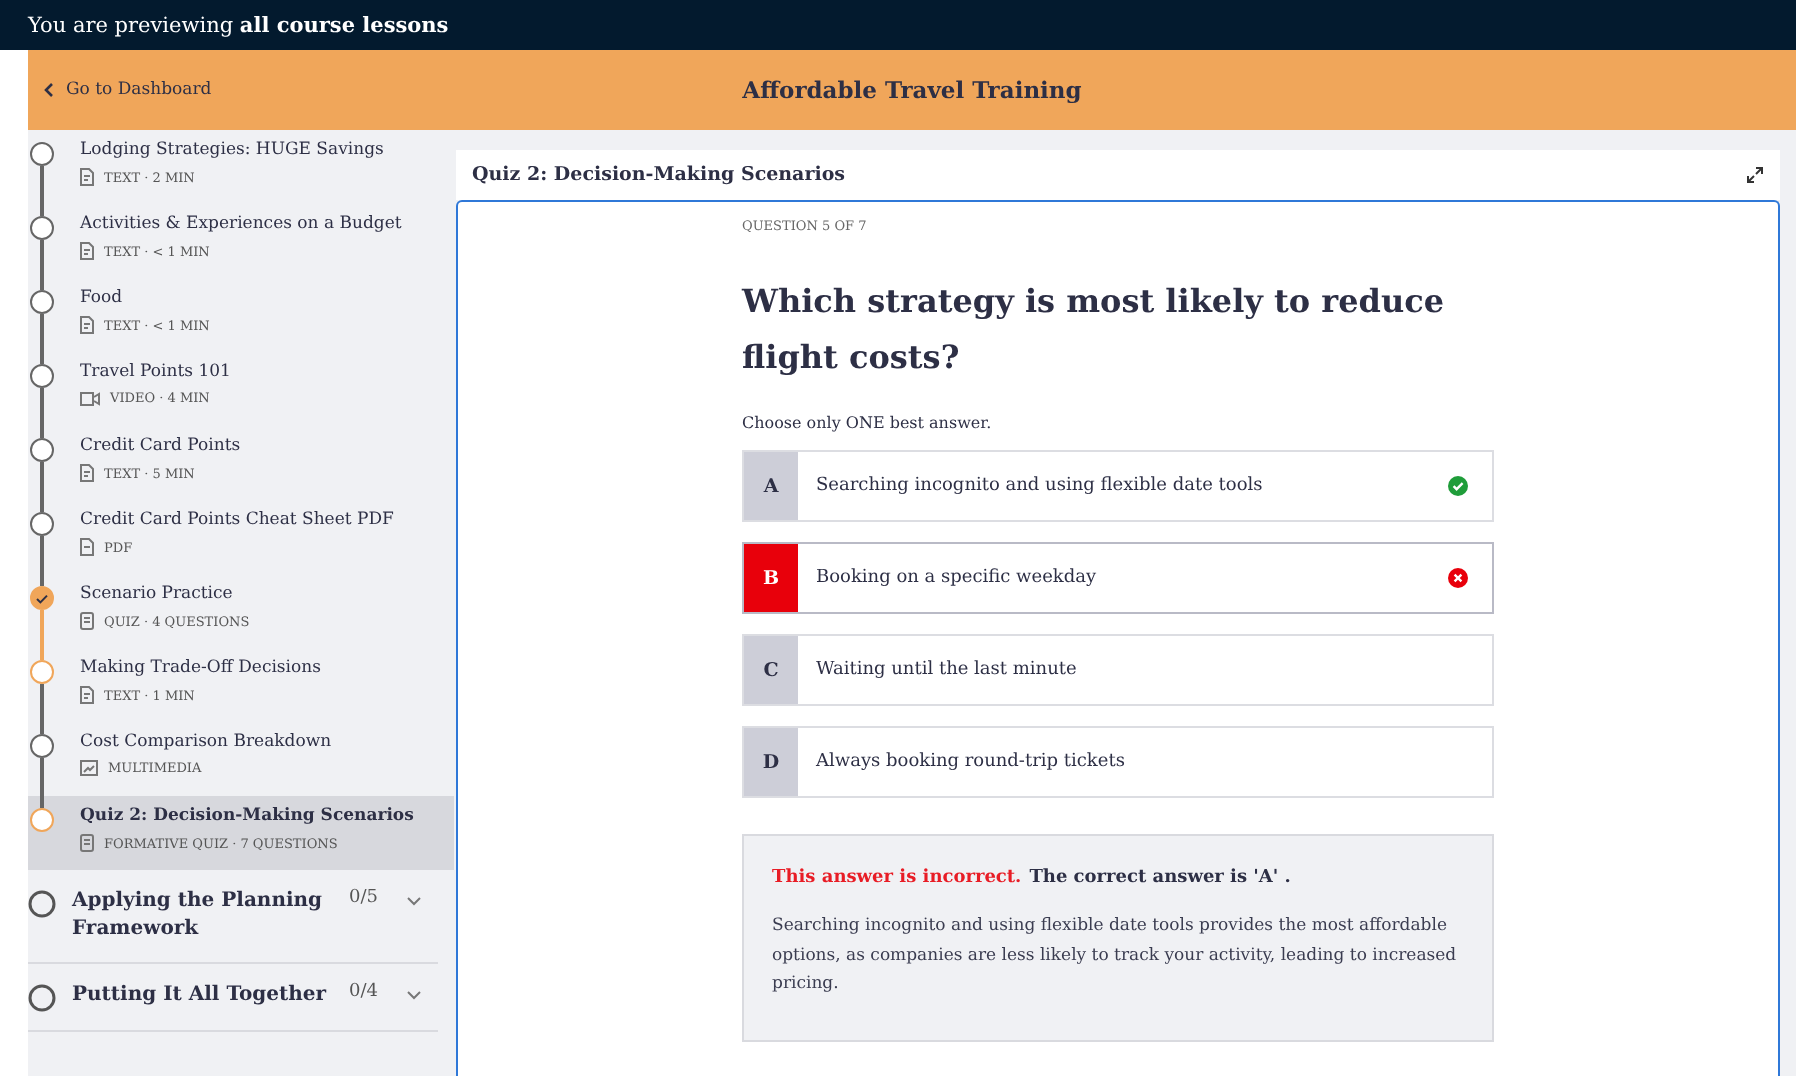 This screenshot has width=1796, height=1076. I want to click on section-header: Putting It All Together 0/4, so click(233, 998).